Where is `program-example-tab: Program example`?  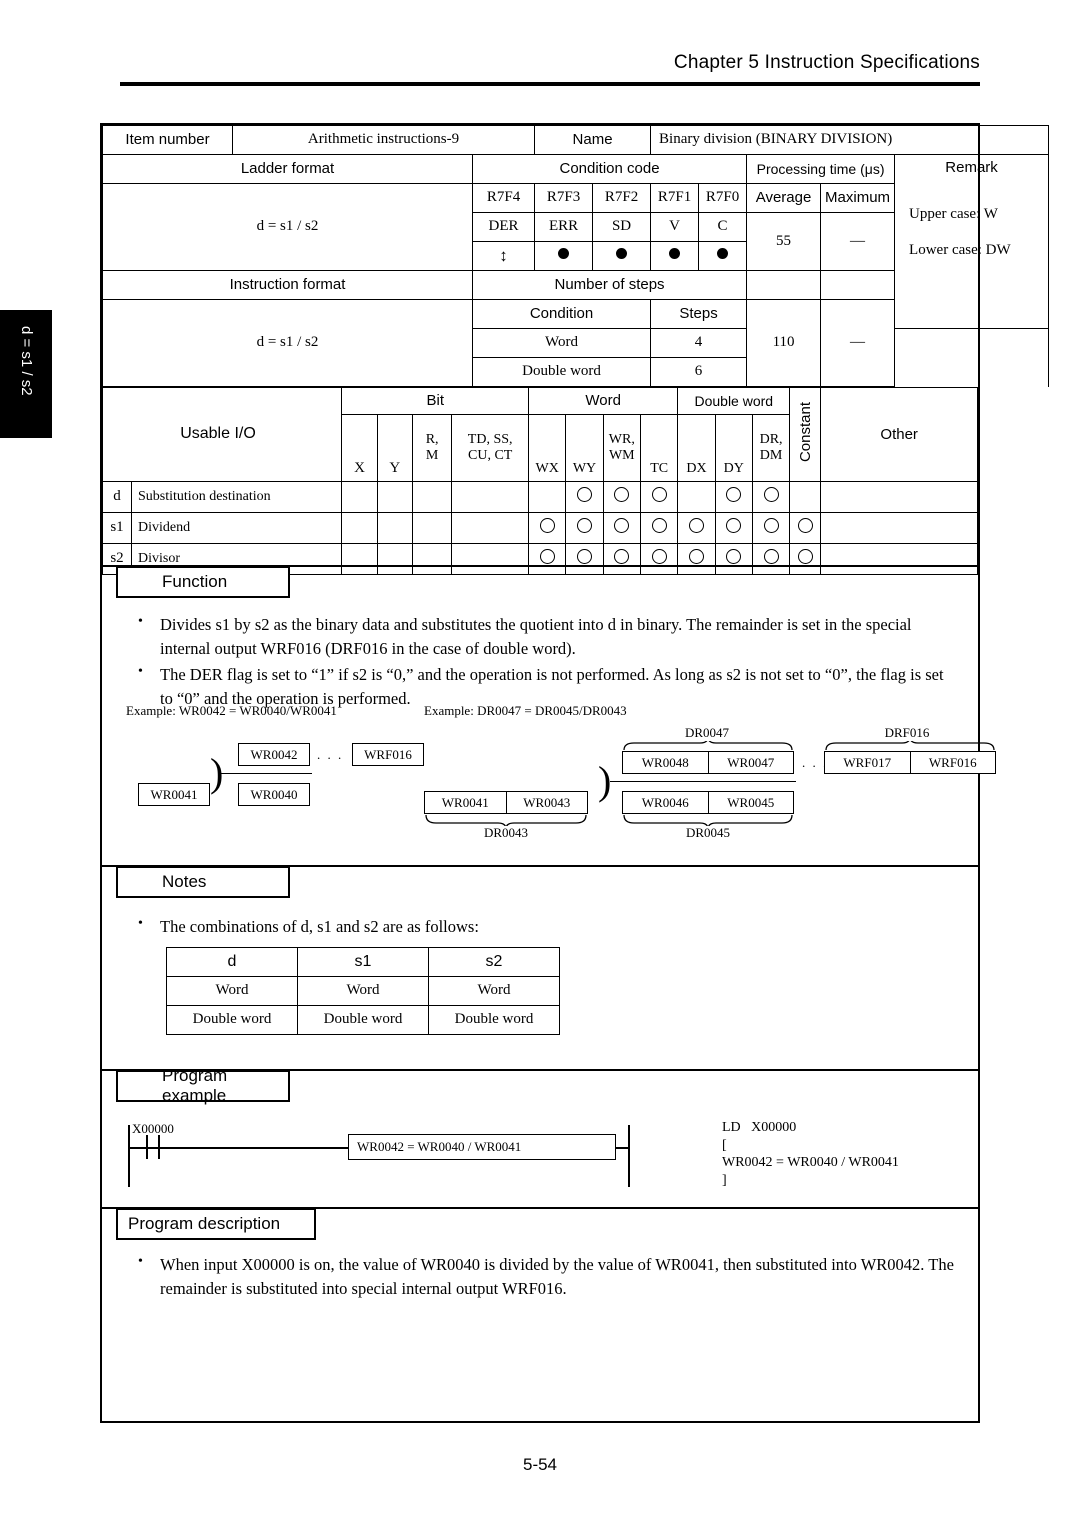
program-example-tab: Program example is located at coordinates (203, 1085).